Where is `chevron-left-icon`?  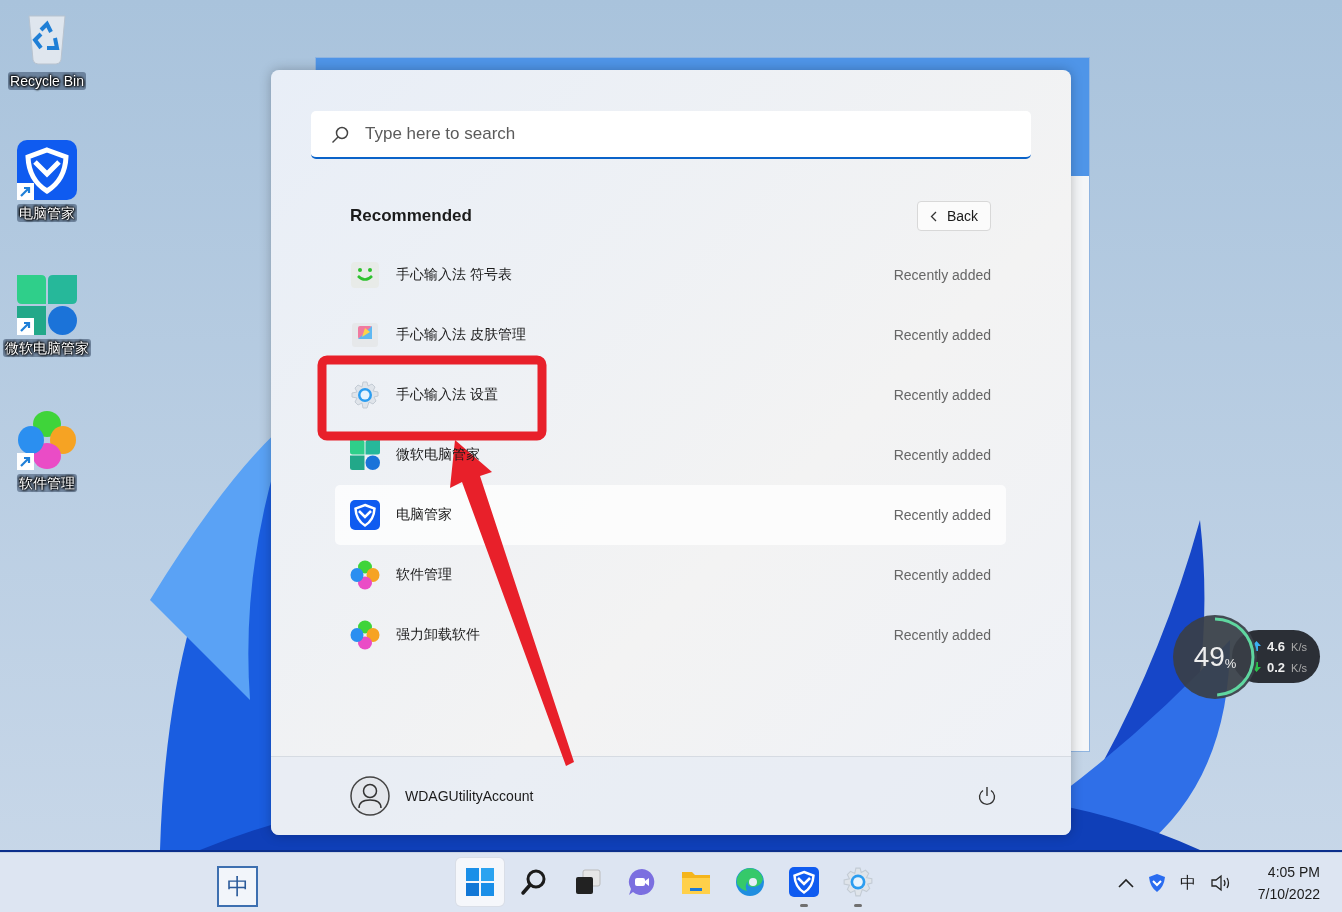
chevron-left-icon is located at coordinates (933, 216).